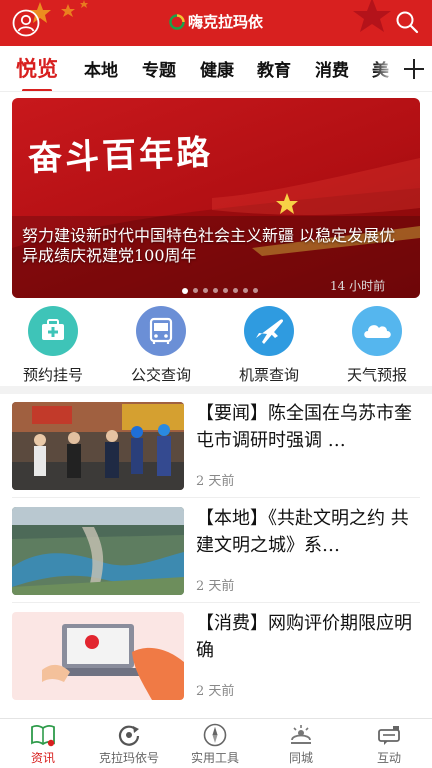 The width and height of the screenshot is (432, 768). Describe the element at coordinates (358, 286) in the screenshot. I see `banner-time: 14 小时前` at that location.